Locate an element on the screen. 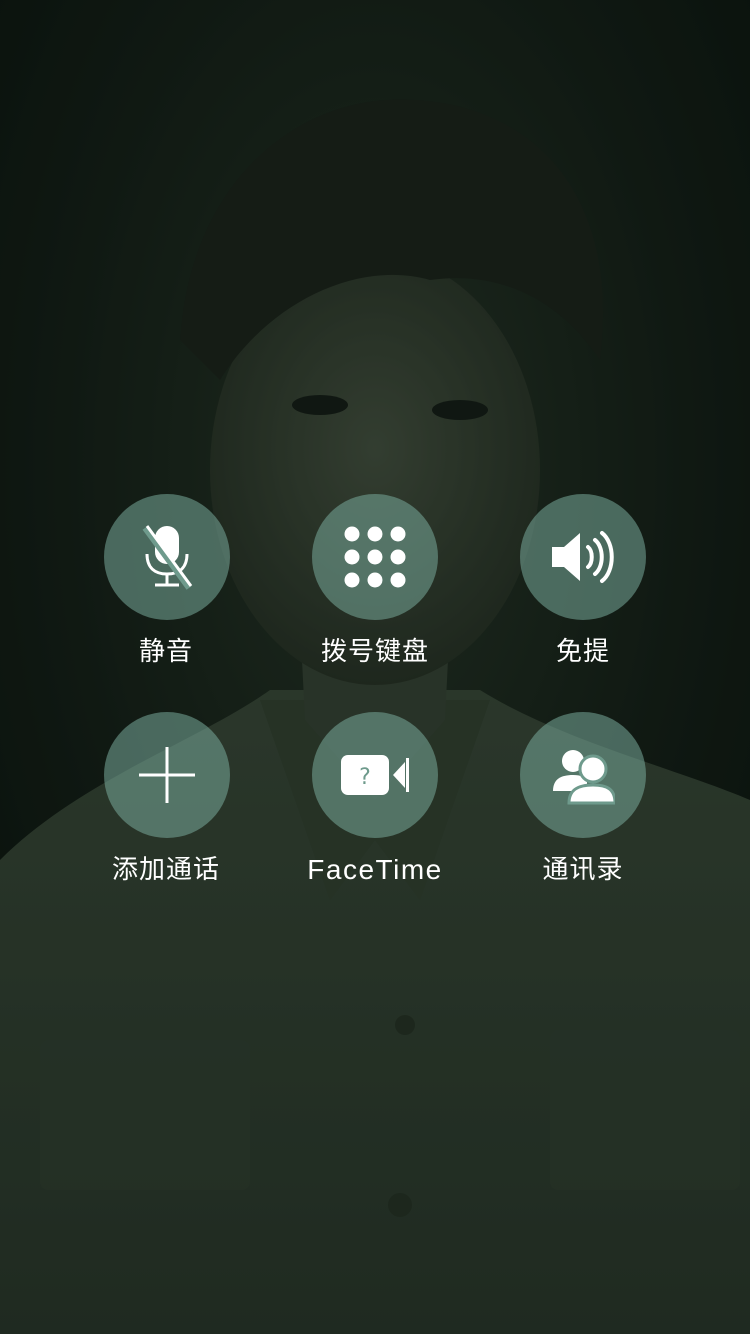 Image resolution: width=750 pixels, height=1334 pixels. mute-label: 静音 is located at coordinates (165, 652).